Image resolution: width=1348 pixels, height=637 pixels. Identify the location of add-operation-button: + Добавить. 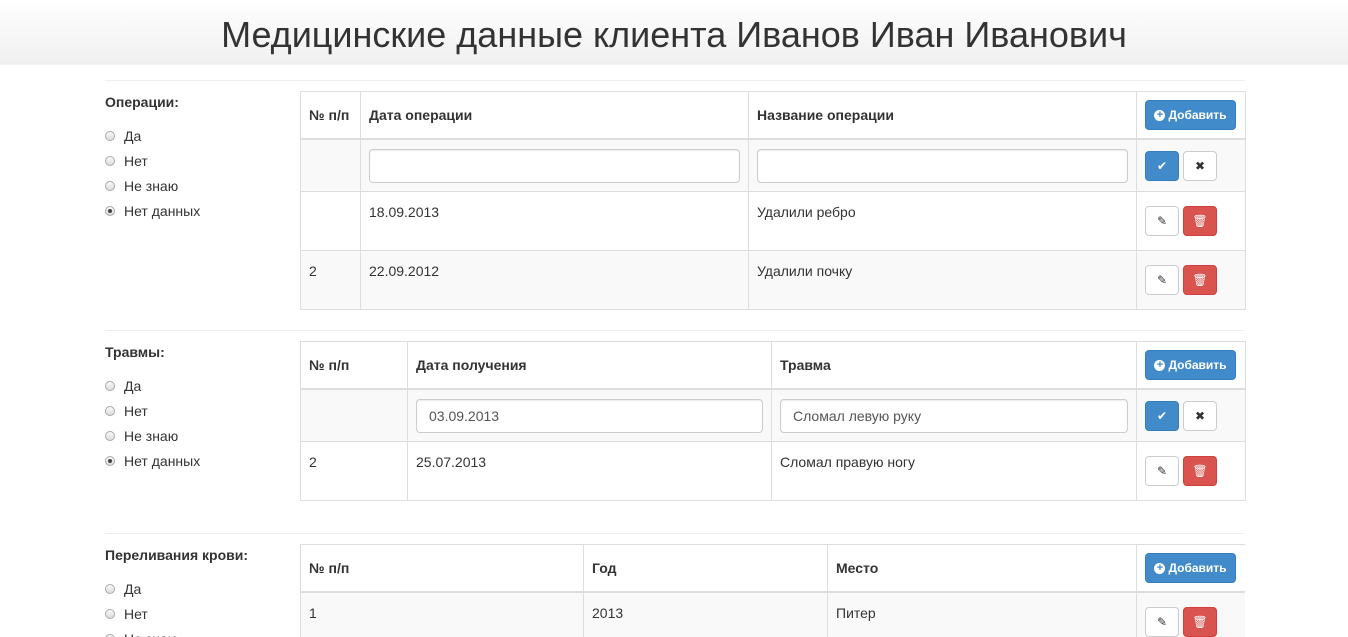
(1190, 115).